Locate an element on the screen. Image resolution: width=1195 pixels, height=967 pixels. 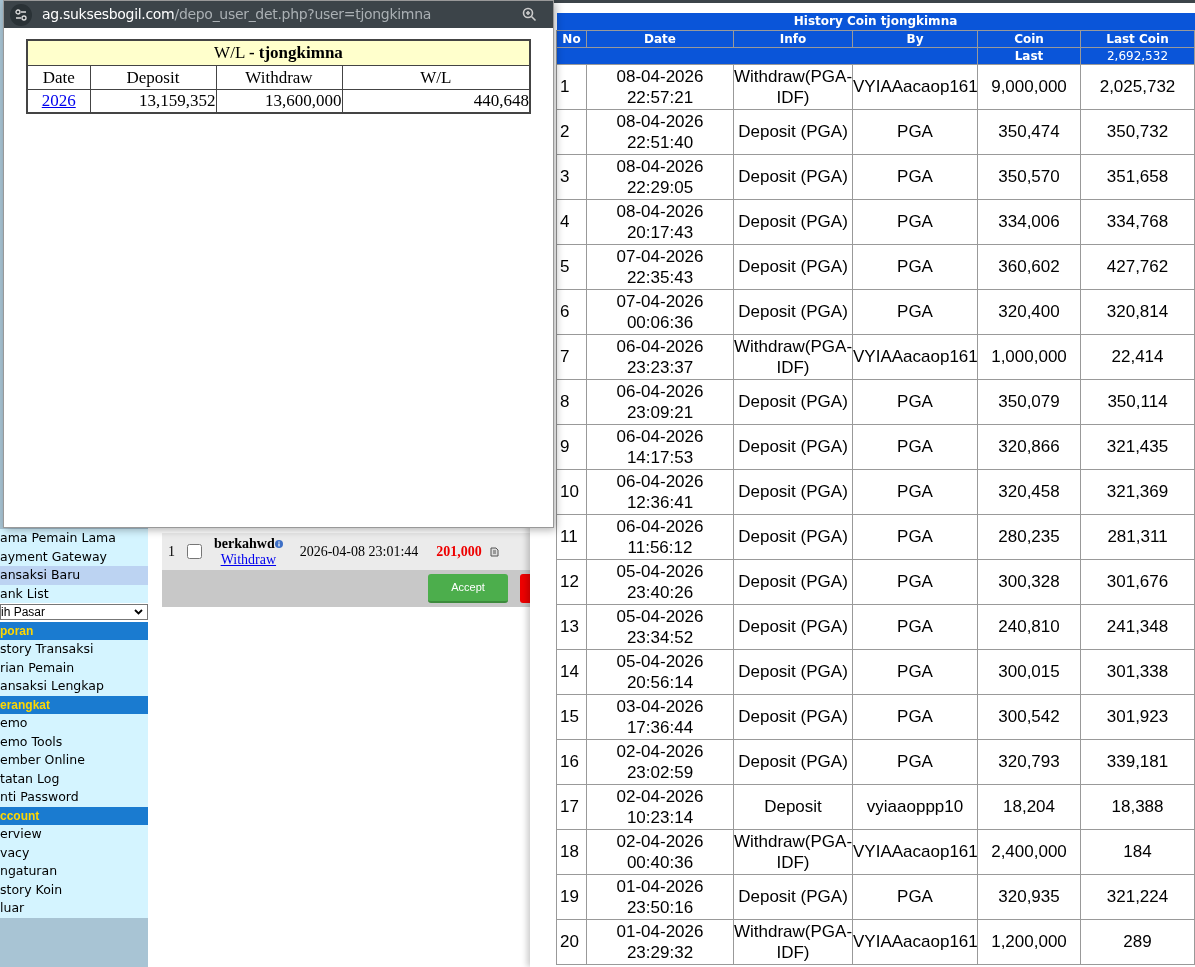
sidebar-item: vacy is located at coordinates (74, 852).